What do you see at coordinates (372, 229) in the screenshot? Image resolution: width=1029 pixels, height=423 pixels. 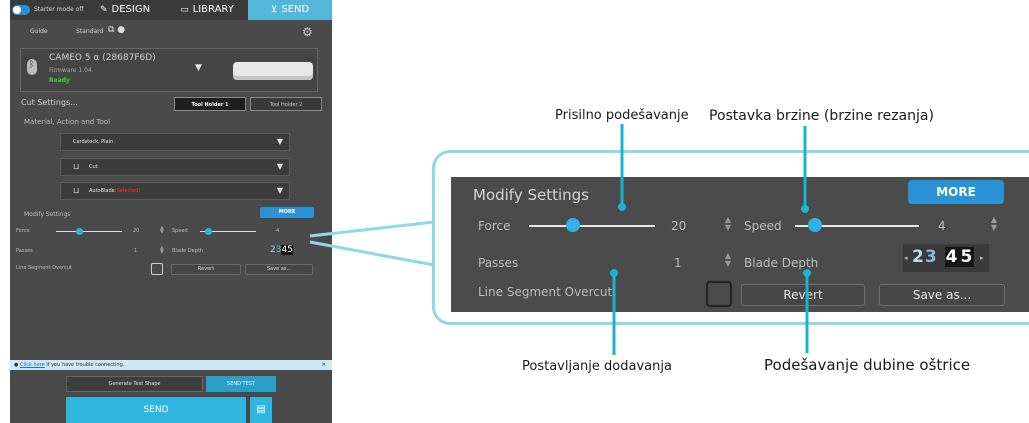 I see `zoom-connector-top` at bounding box center [372, 229].